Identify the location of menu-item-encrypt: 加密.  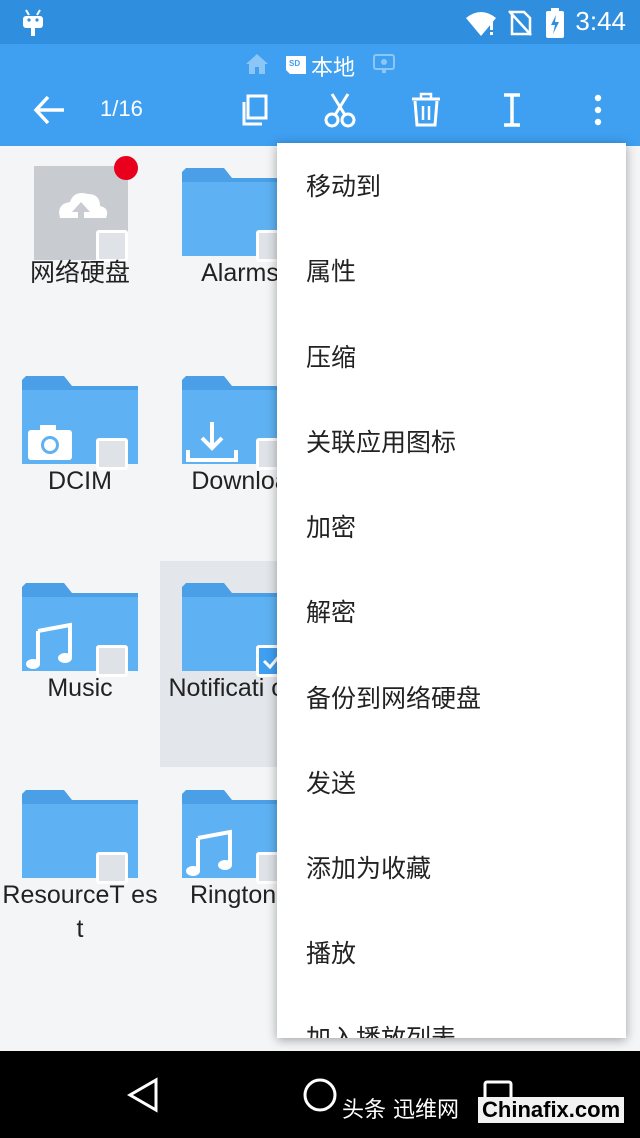
(331, 526).